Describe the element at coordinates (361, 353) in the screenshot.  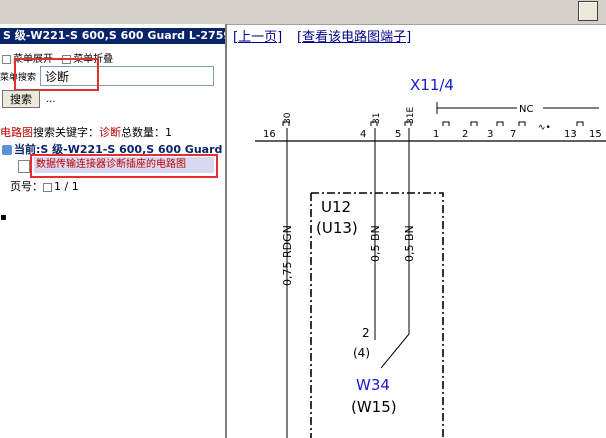
I see `point-alt-label: (4)` at that location.